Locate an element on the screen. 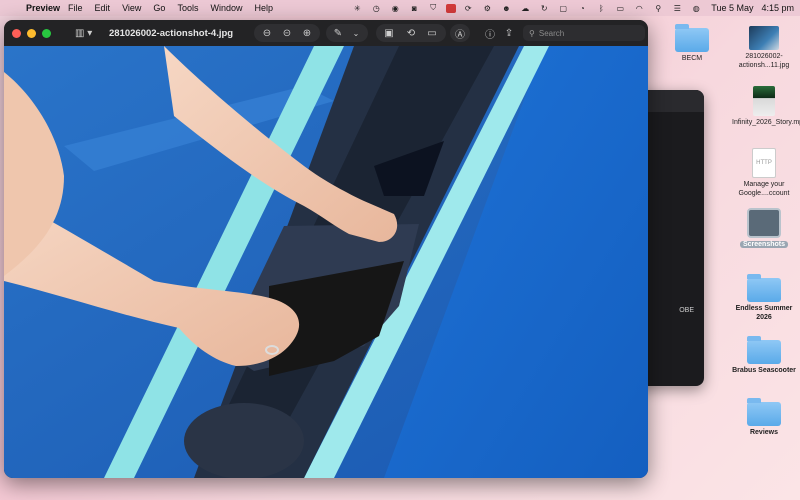 The image size is (800, 500). rotate-icon: ⟲ is located at coordinates (411, 33).